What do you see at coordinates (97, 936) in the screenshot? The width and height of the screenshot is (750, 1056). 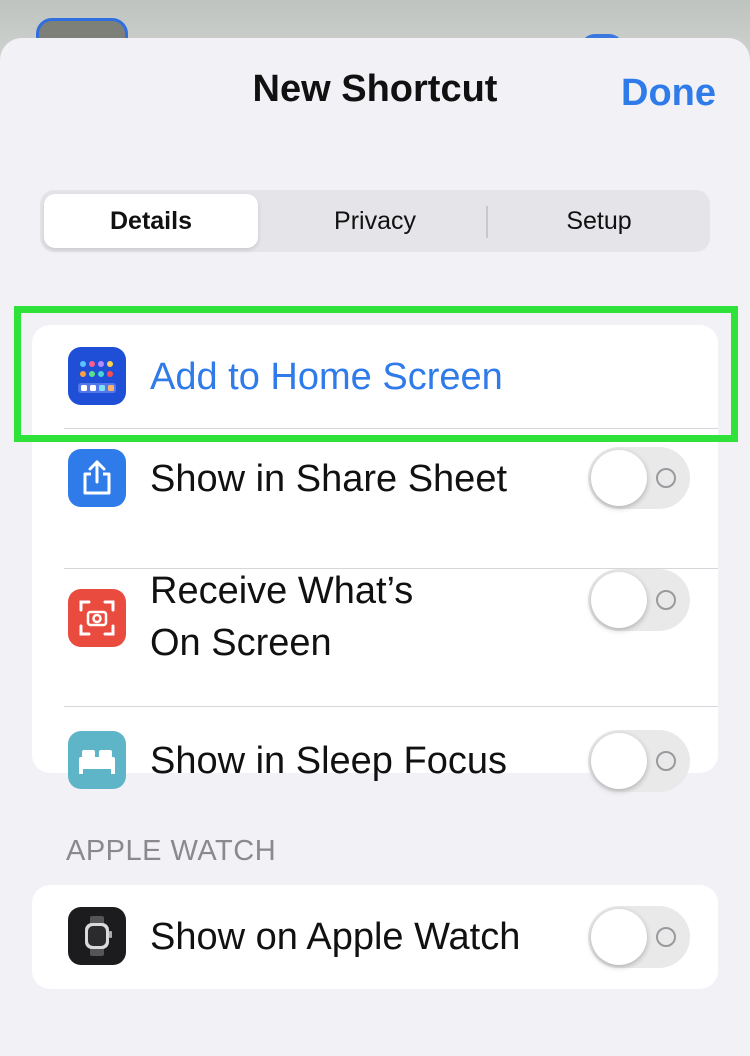 I see `apple-watch-icon` at bounding box center [97, 936].